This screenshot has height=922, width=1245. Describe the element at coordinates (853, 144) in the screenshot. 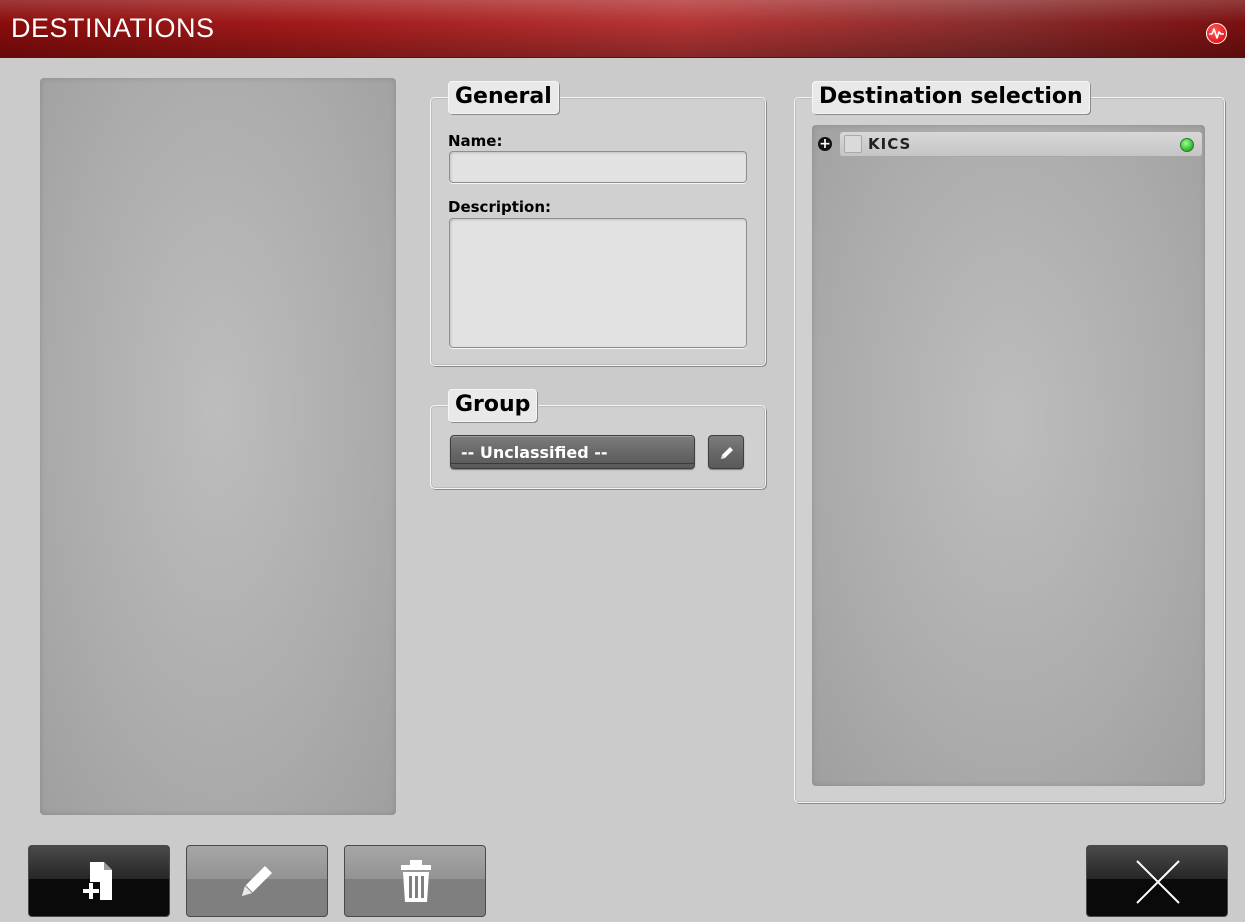

I see `destination-checkbox` at that location.